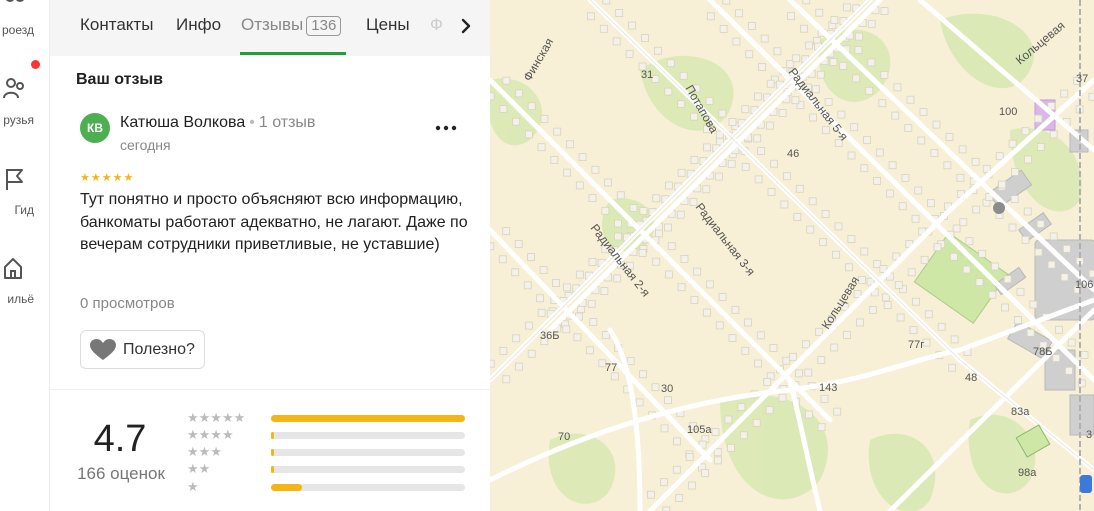 The width and height of the screenshot is (1094, 511). What do you see at coordinates (24, 102) in the screenshot?
I see `rail-item-friends: рузья` at bounding box center [24, 102].